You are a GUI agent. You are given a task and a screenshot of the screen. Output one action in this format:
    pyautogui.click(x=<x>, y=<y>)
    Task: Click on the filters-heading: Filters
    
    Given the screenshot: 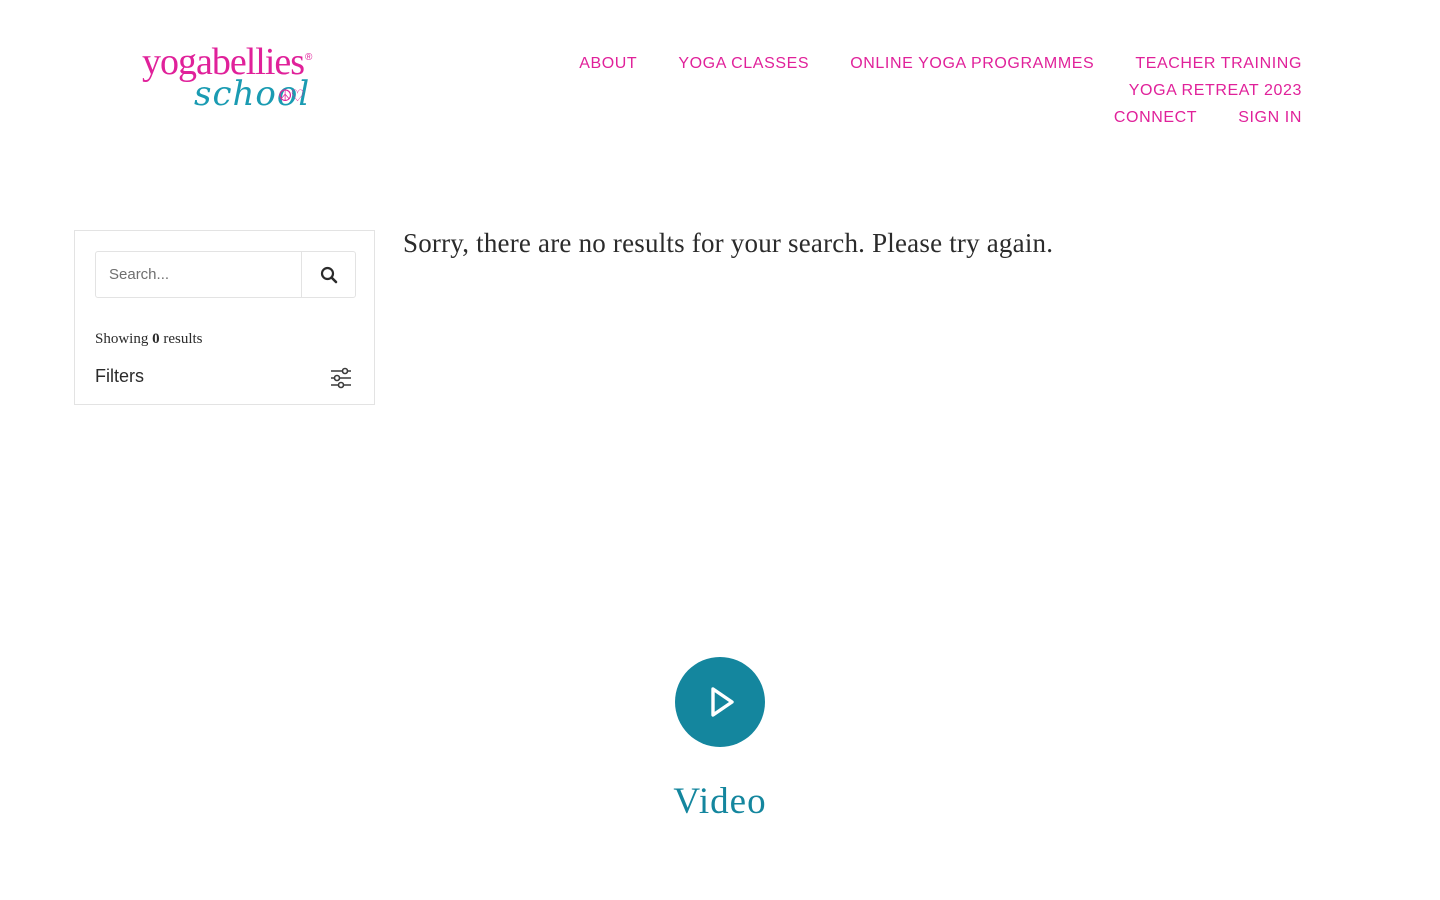 What is the action you would take?
    pyautogui.click(x=119, y=376)
    